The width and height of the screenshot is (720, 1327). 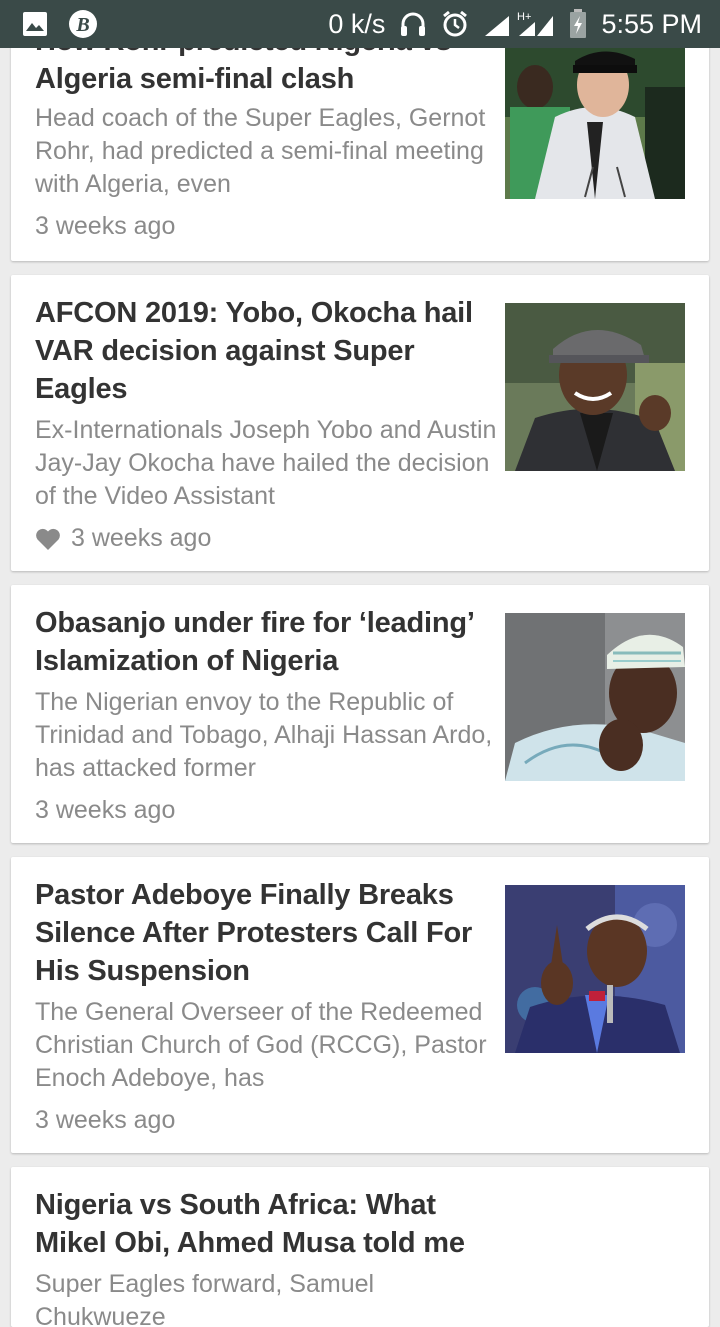 I want to click on signal-icon: H+, so click(x=519, y=24).